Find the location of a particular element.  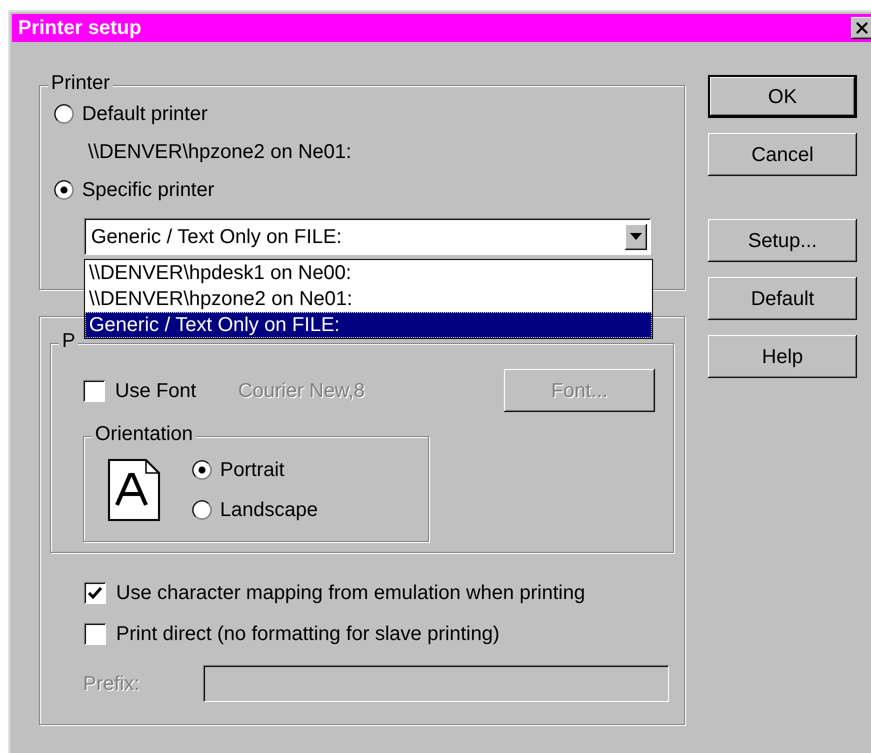

dialog-button: Cancel is located at coordinates (782, 154).